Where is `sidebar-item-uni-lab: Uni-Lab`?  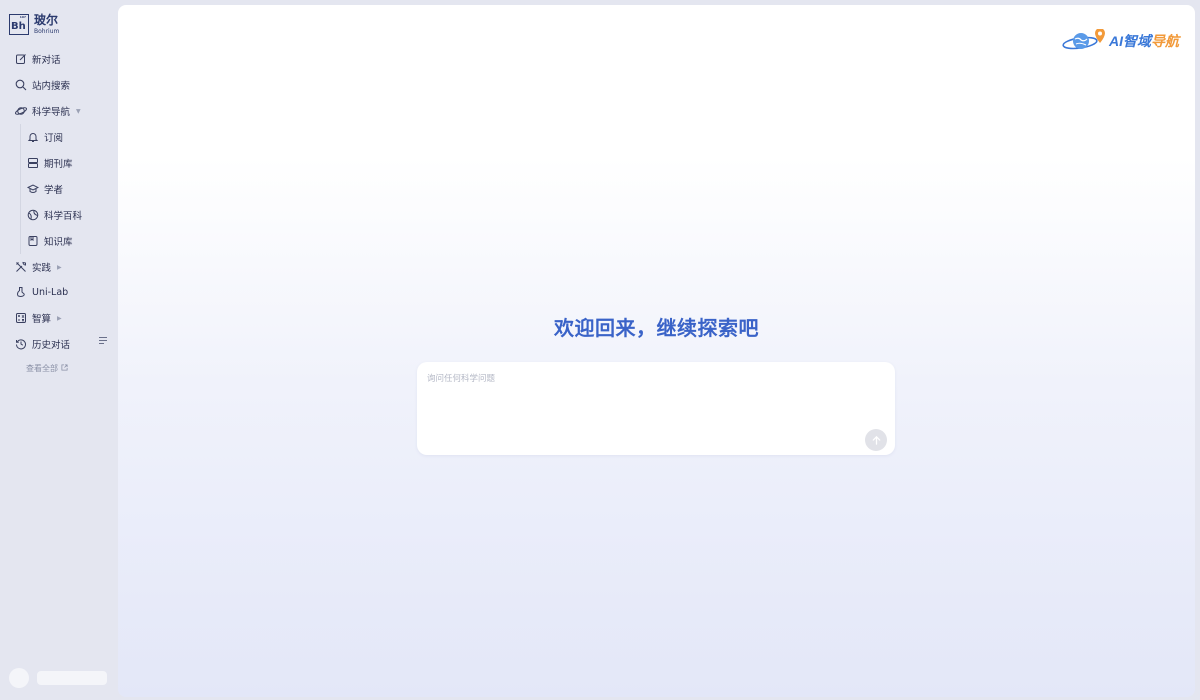 sidebar-item-uni-lab: Uni-Lab is located at coordinates (41, 292).